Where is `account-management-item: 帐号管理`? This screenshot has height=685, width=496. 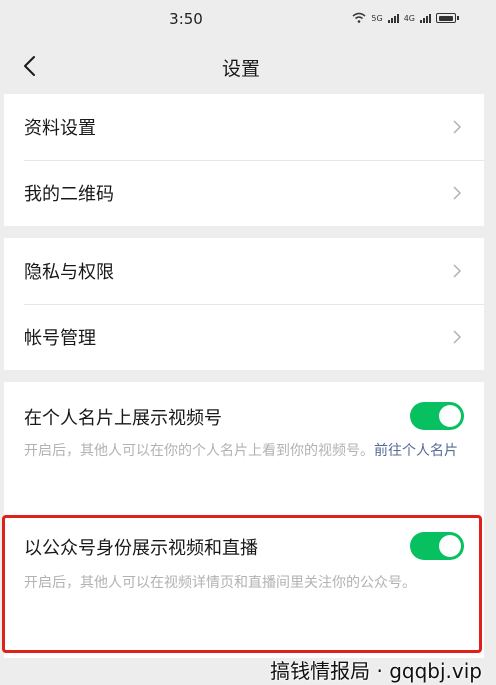 account-management-item: 帐号管理 is located at coordinates (244, 337).